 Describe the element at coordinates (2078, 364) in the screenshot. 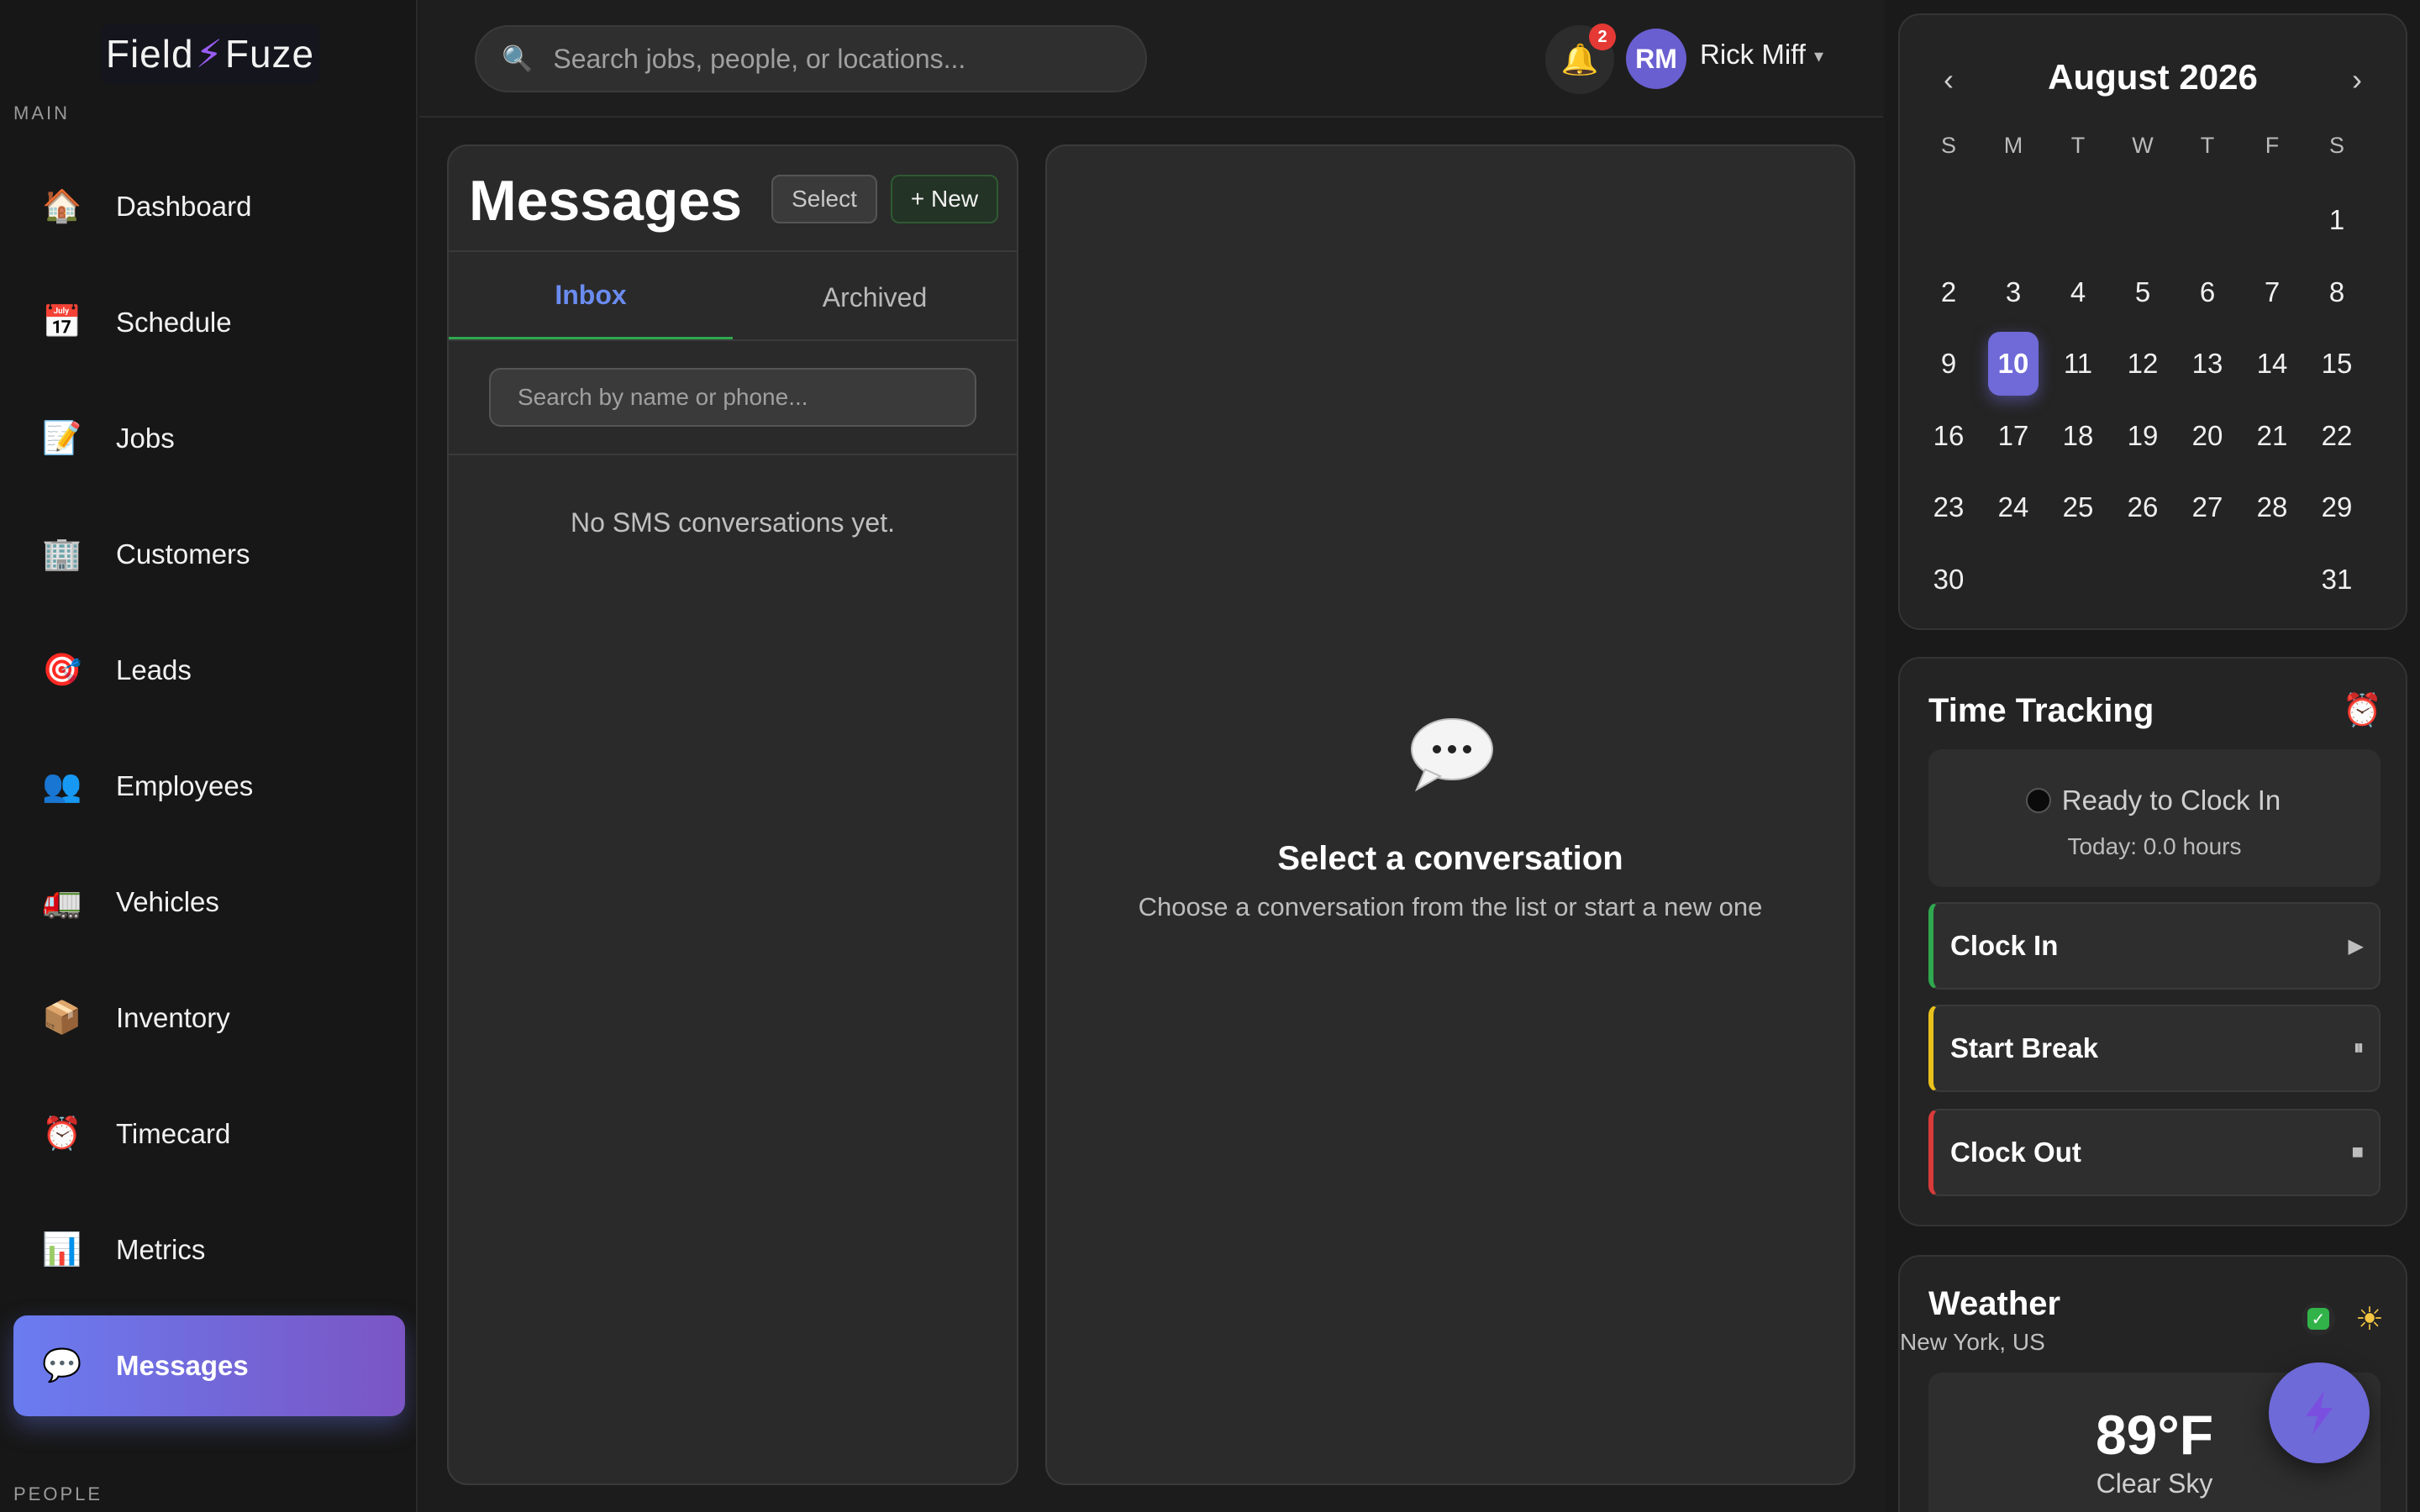

I see `calendar-day: 11` at that location.